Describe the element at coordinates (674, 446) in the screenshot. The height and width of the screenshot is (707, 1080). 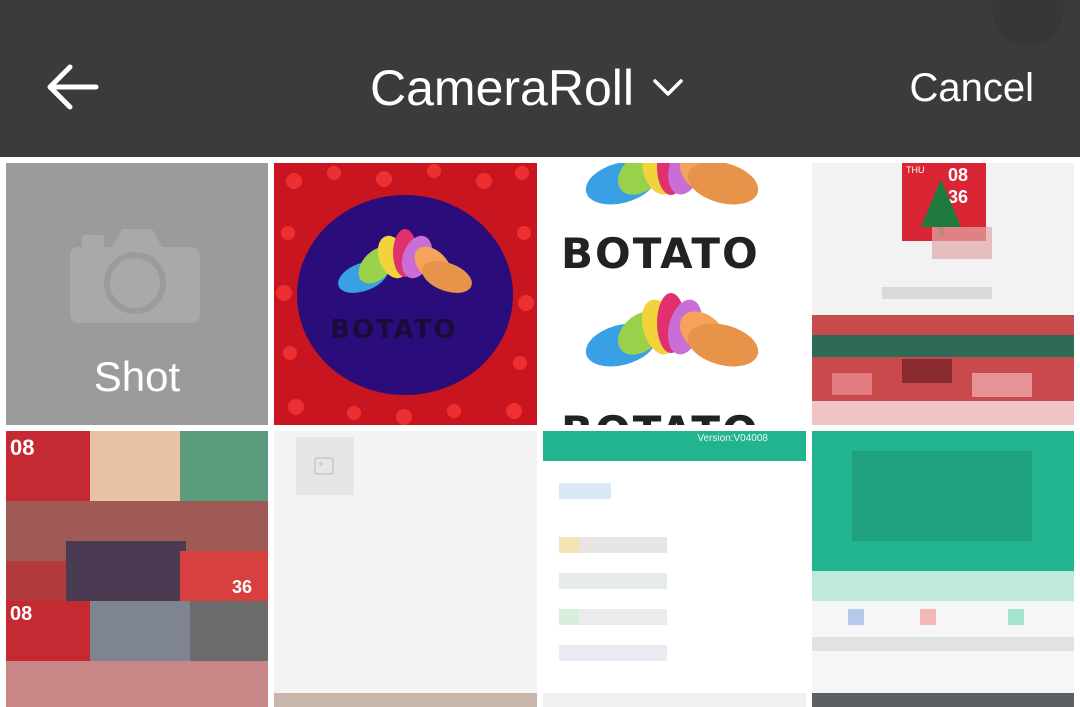
I see `app-header-bar: Version:V04008` at that location.